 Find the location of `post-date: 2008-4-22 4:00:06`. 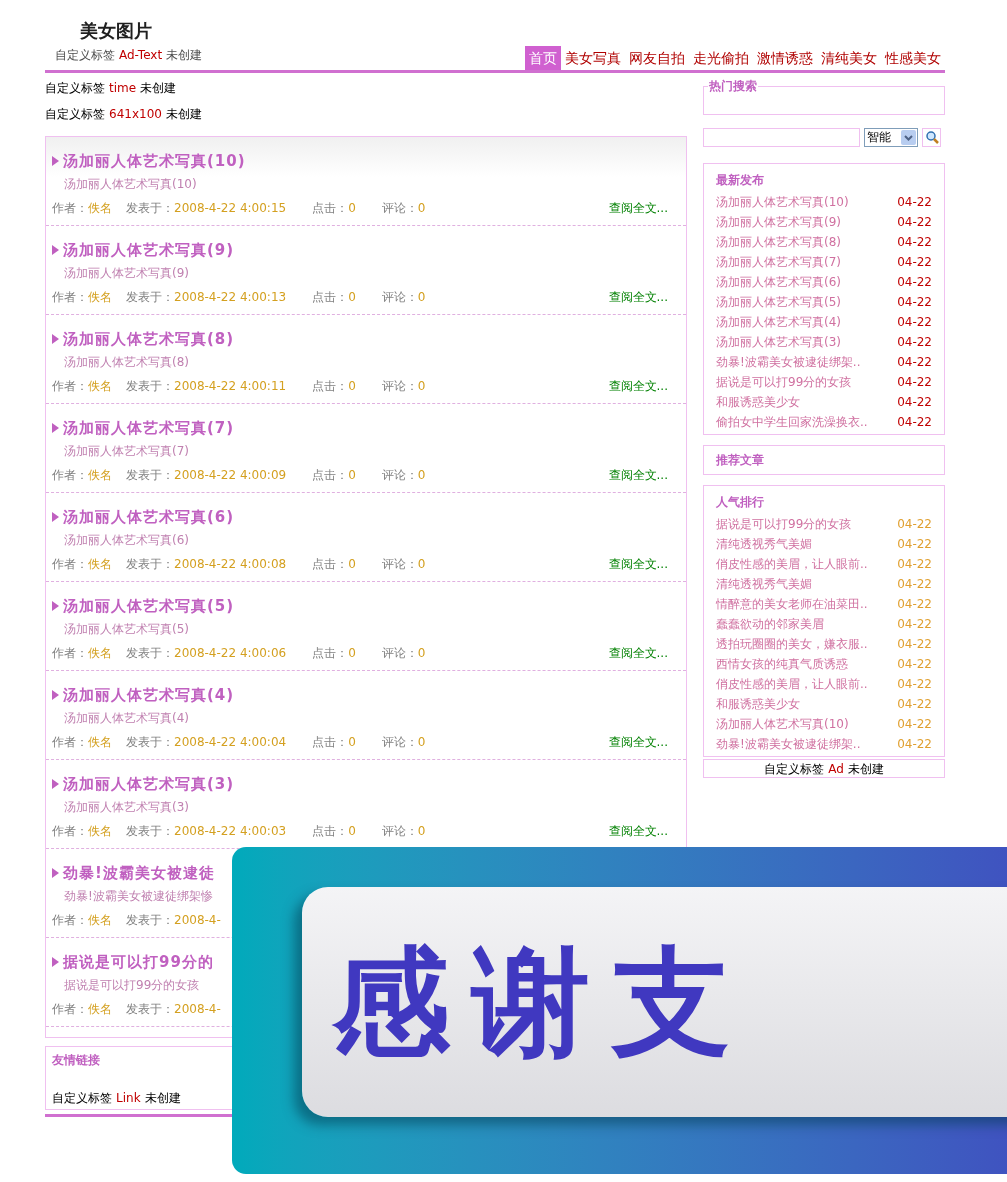

post-date: 2008-4-22 4:00:06 is located at coordinates (230, 653).